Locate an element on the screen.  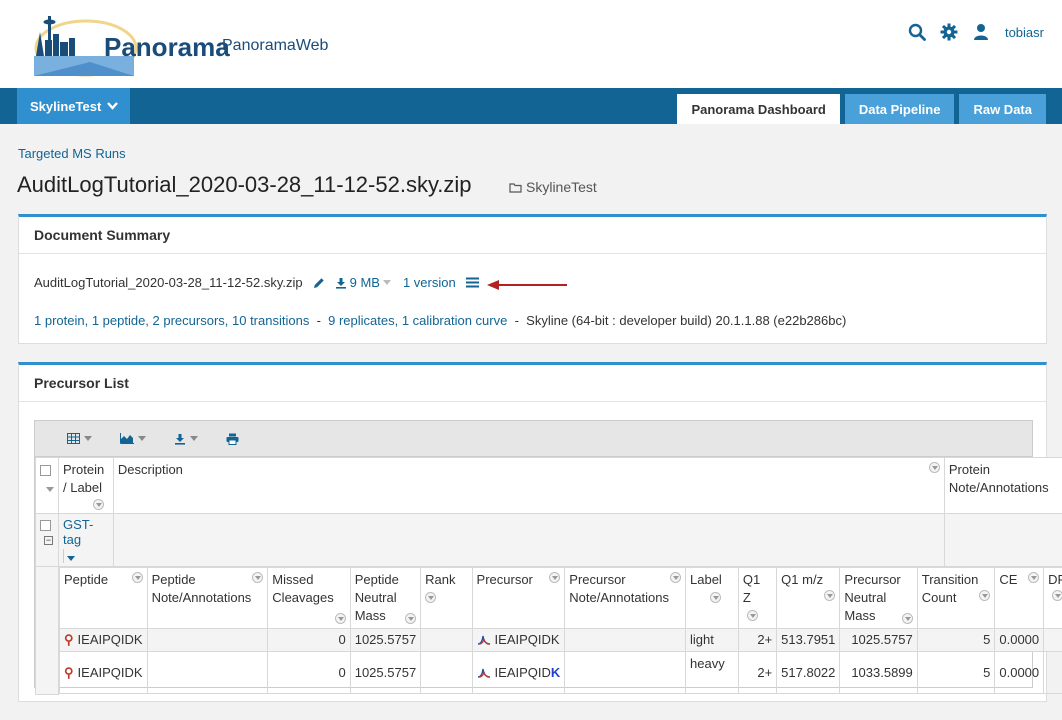
edit-pencil-icon is located at coordinates (319, 283).